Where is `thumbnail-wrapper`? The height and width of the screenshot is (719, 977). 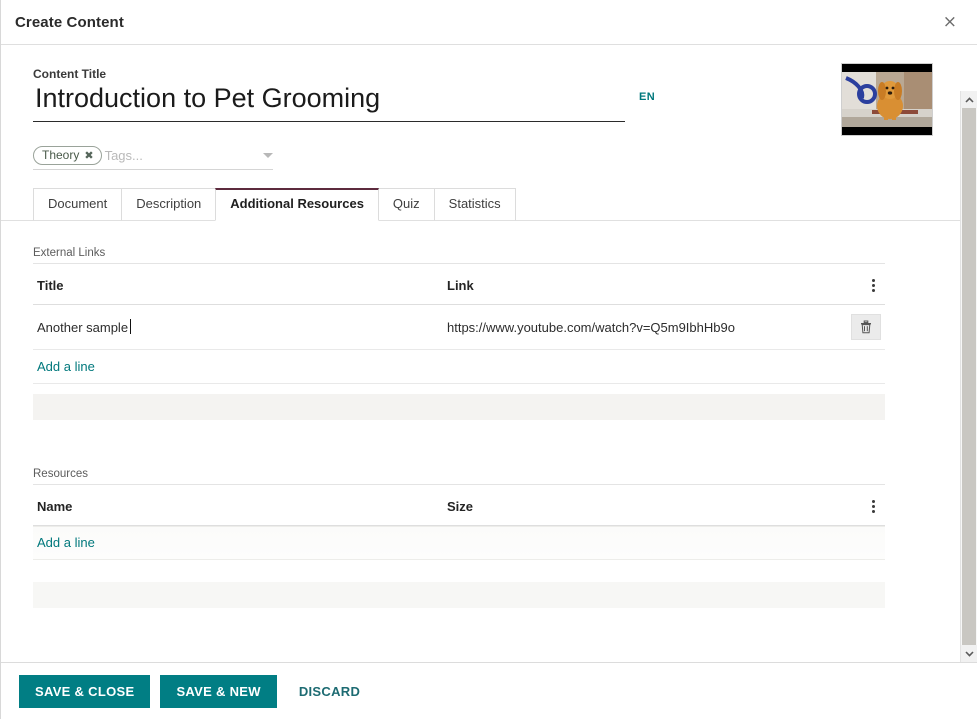 thumbnail-wrapper is located at coordinates (901, 99).